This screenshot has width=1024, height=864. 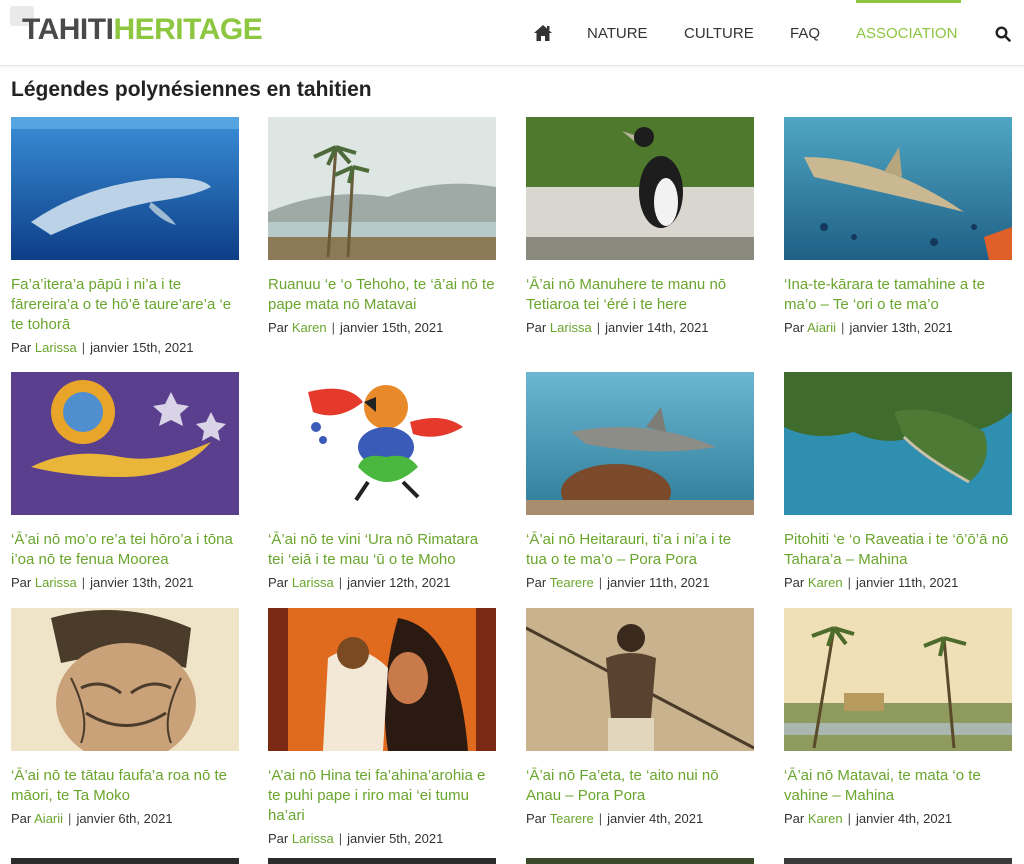 What do you see at coordinates (640, 443) in the screenshot?
I see `post-thumbnail-reef-shark` at bounding box center [640, 443].